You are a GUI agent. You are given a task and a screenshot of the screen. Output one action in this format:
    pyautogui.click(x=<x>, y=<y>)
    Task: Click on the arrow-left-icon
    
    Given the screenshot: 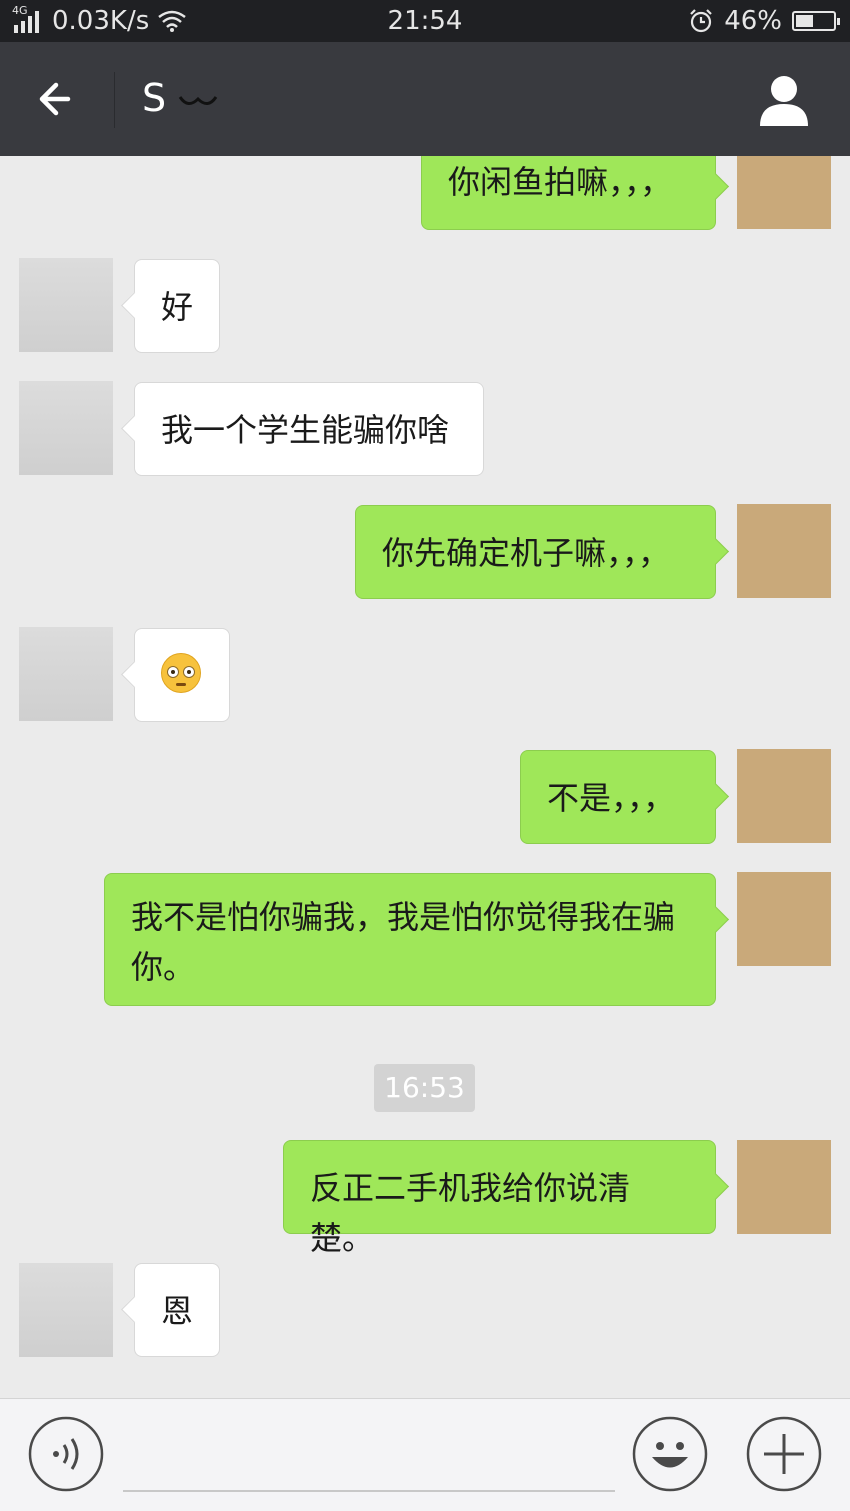 What is the action you would take?
    pyautogui.click(x=57, y=99)
    